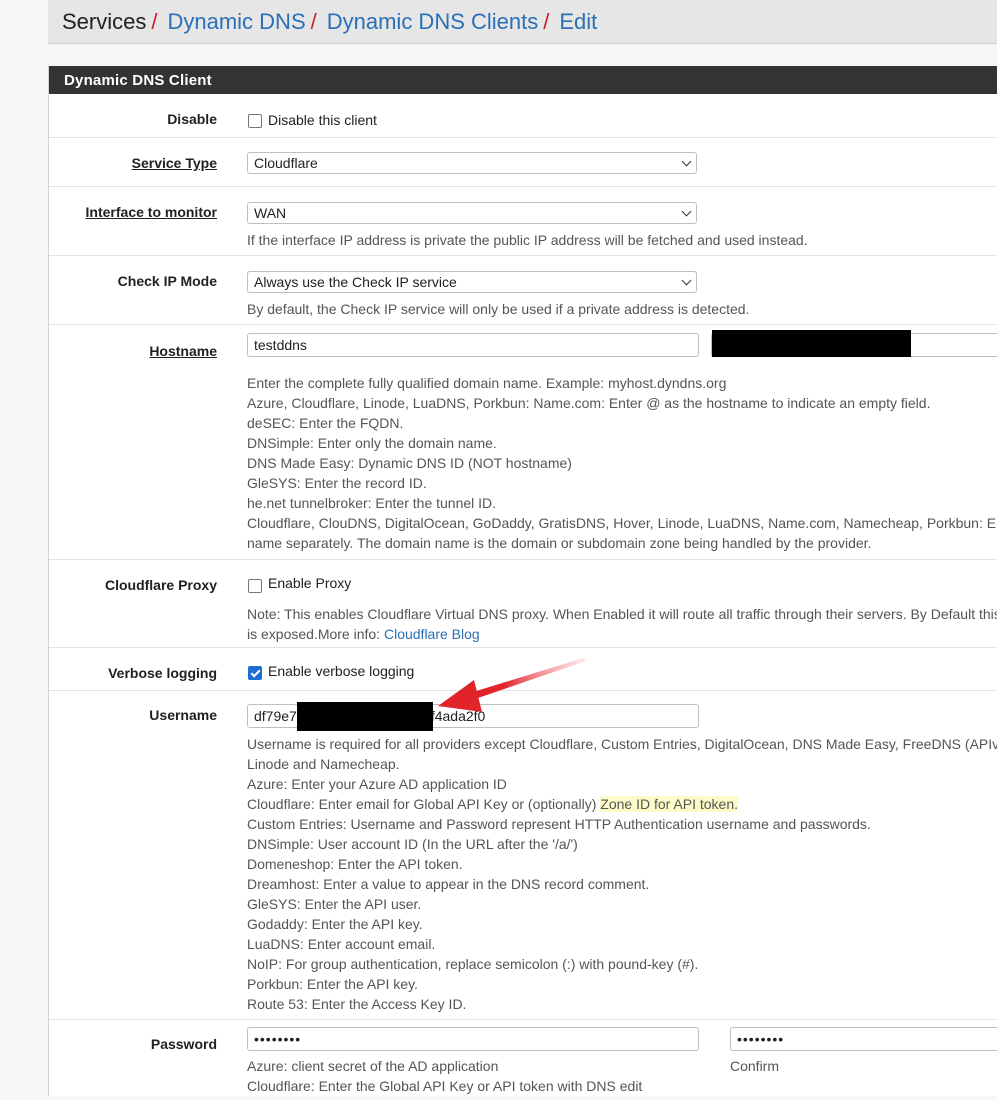 The height and width of the screenshot is (1100, 997). What do you see at coordinates (512, 685) in the screenshot?
I see `annotation-arrow-icon` at bounding box center [512, 685].